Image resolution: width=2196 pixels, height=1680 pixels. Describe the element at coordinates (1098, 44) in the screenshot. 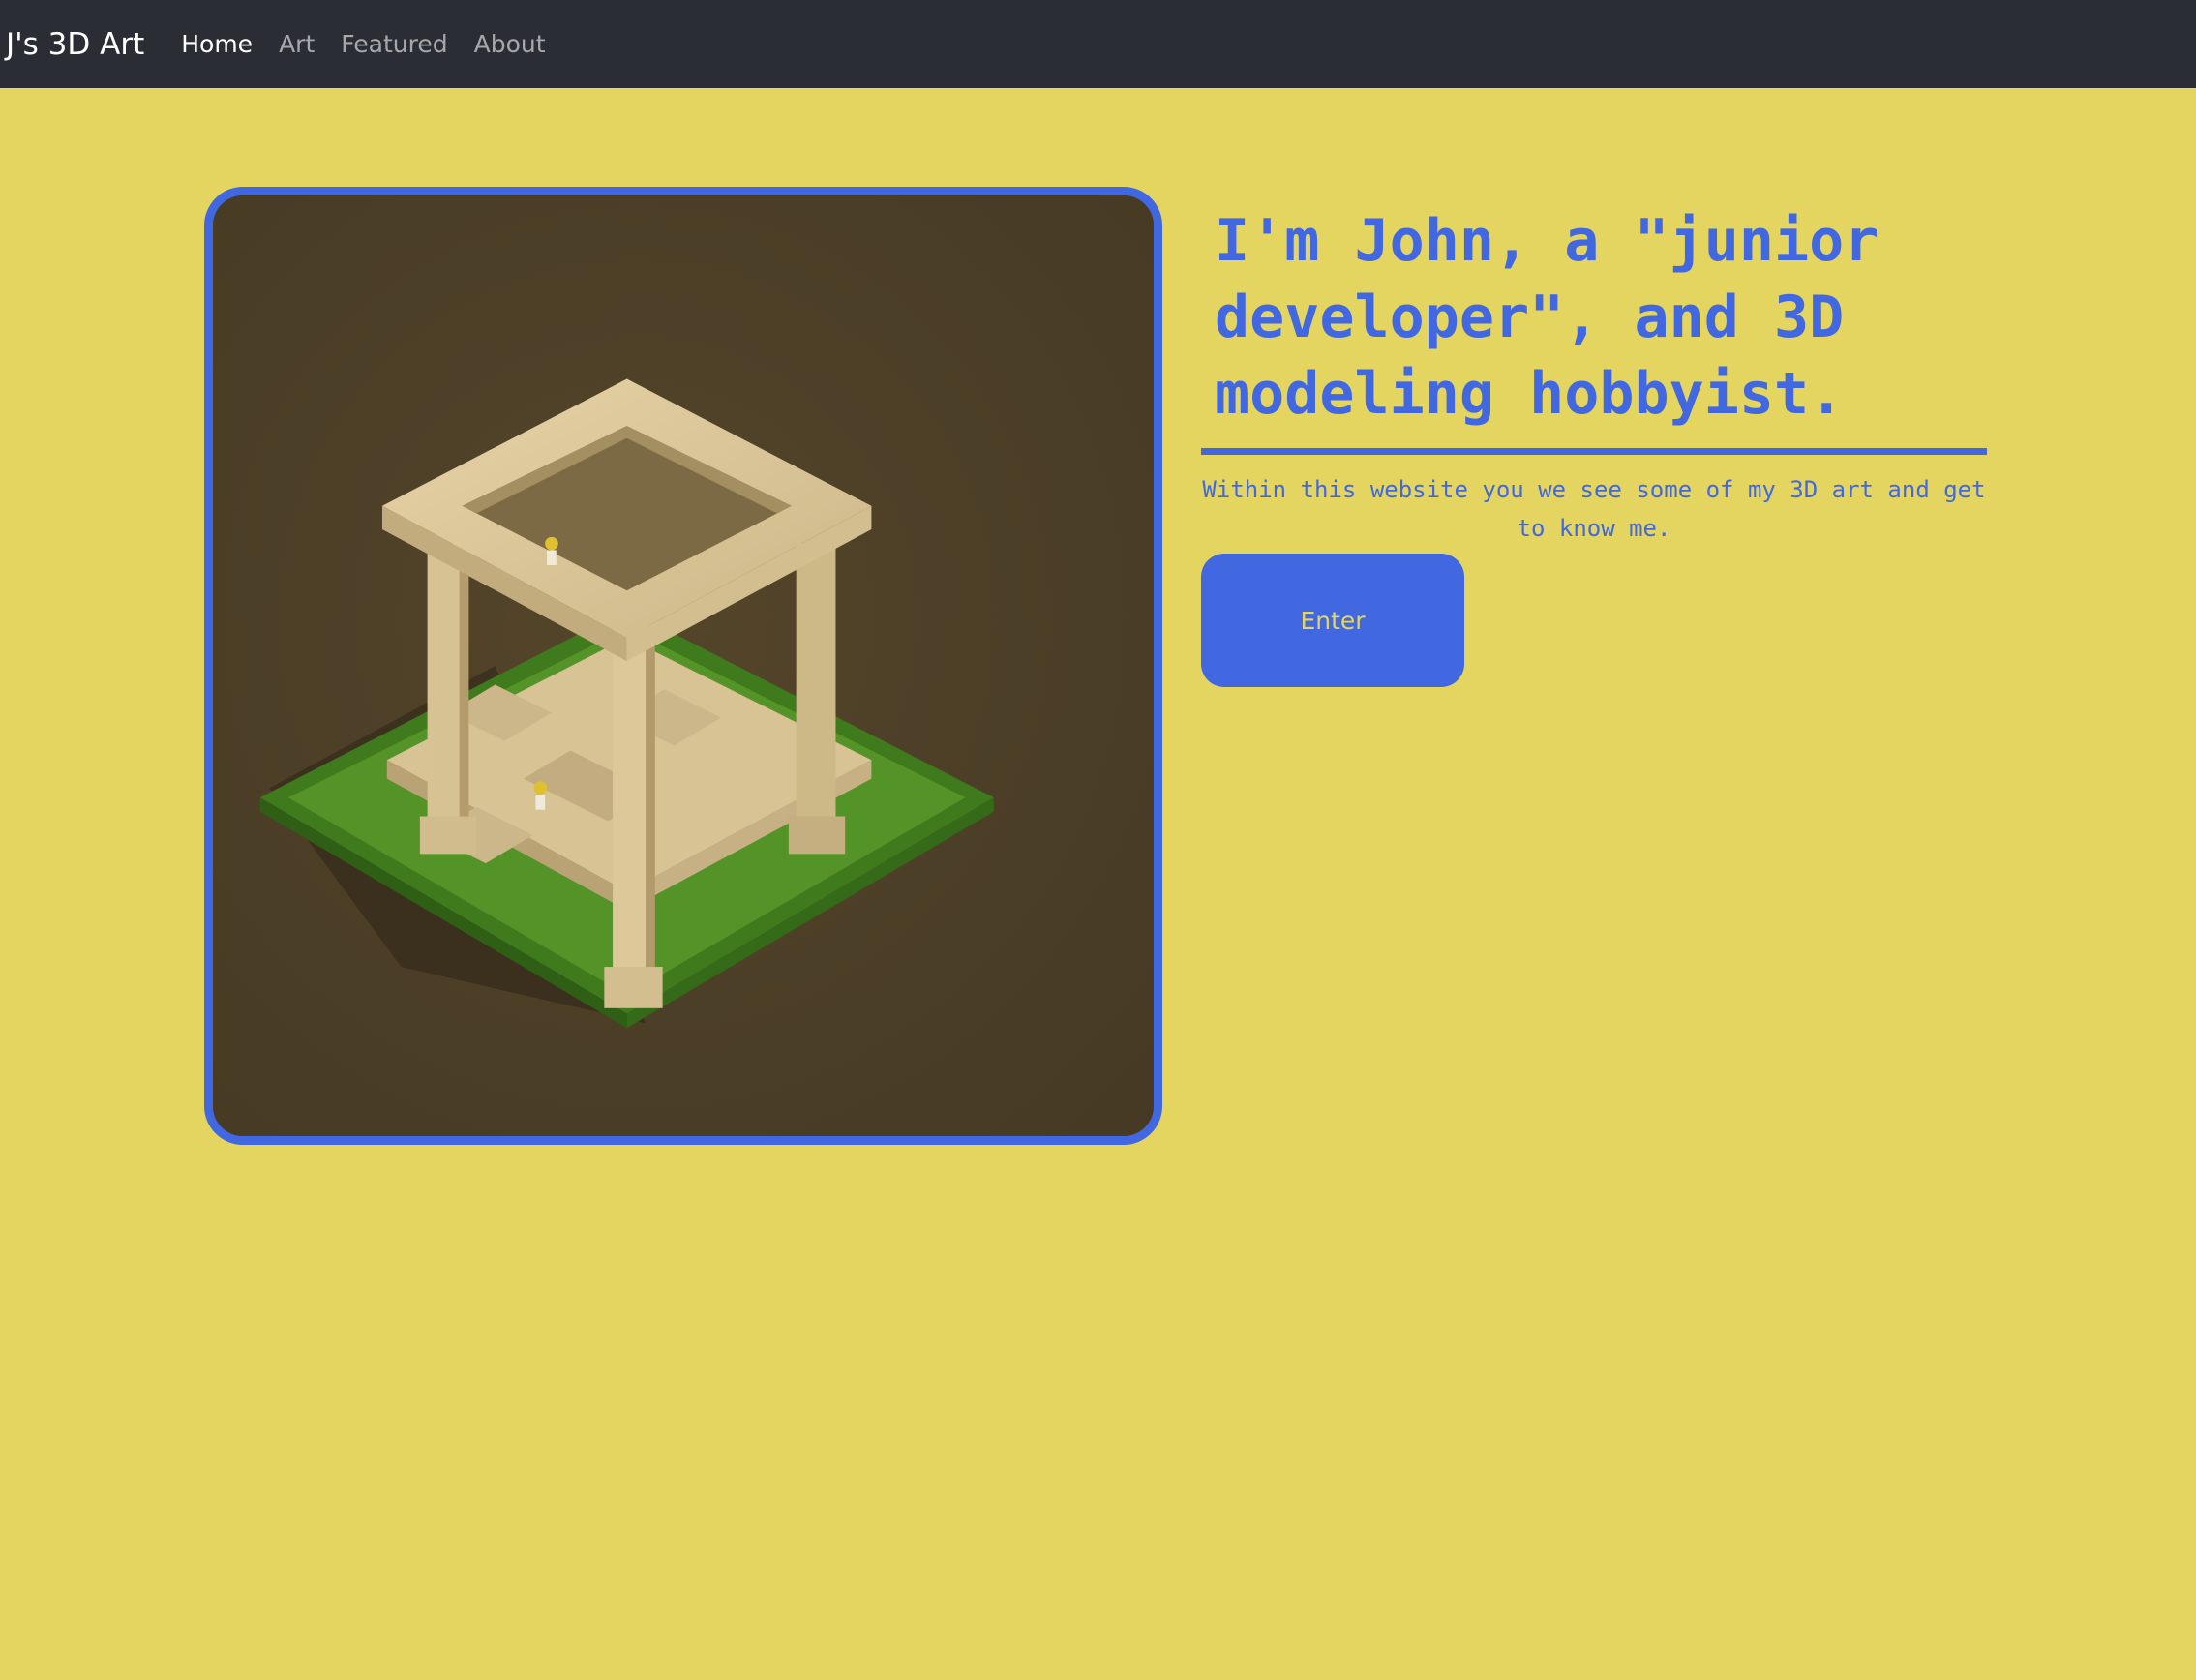

I see `top-navbar: J's 3D Art Home Art Featured About` at that location.